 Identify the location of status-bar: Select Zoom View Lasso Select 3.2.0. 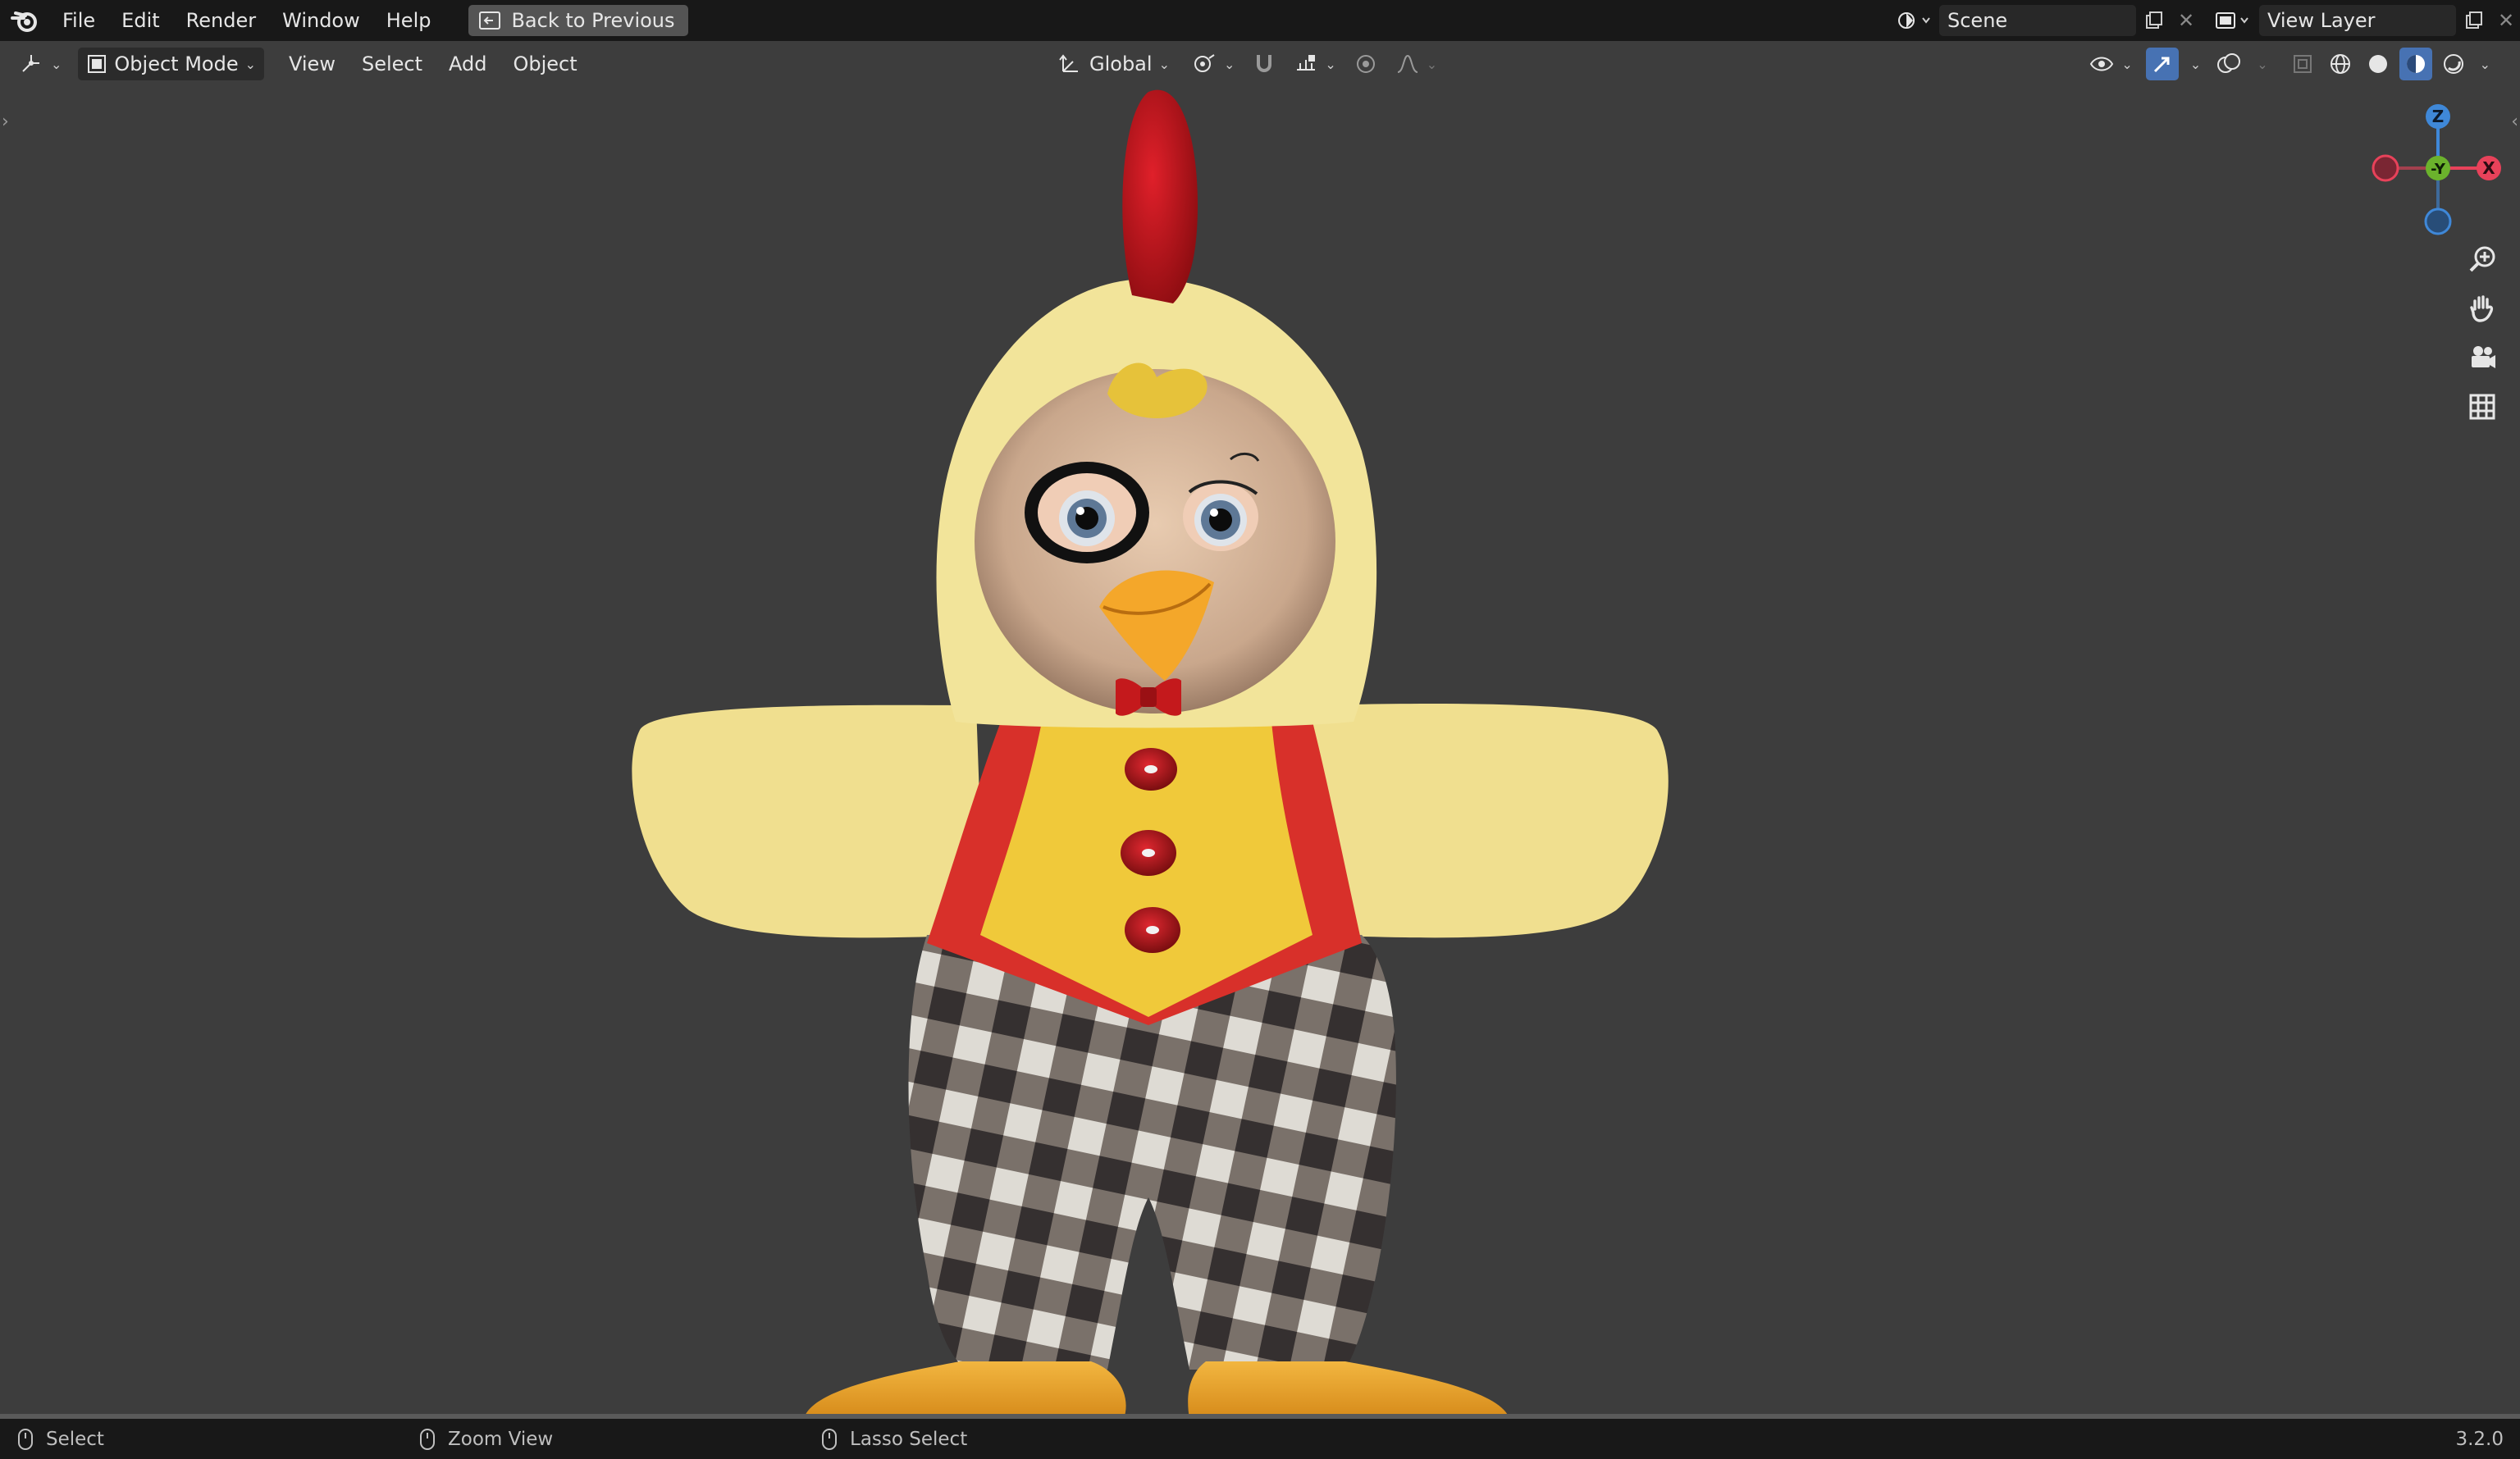
(1260, 1436).